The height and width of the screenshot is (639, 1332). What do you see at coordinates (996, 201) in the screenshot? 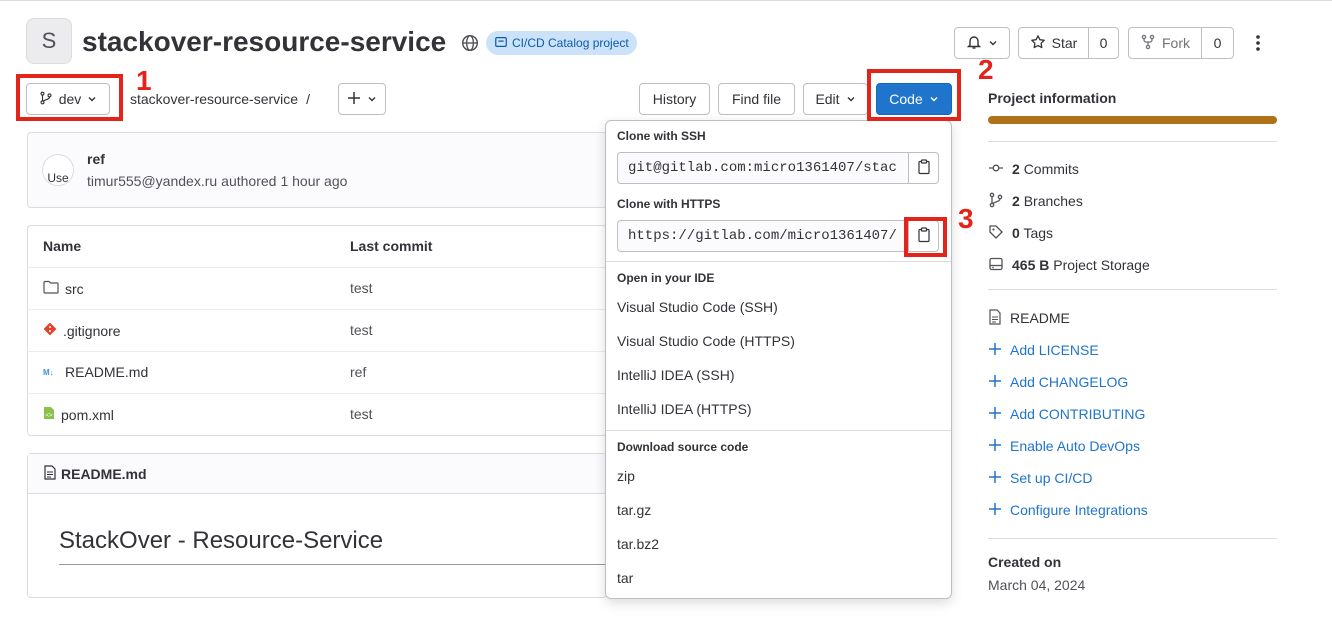
I see `branch-icon` at bounding box center [996, 201].